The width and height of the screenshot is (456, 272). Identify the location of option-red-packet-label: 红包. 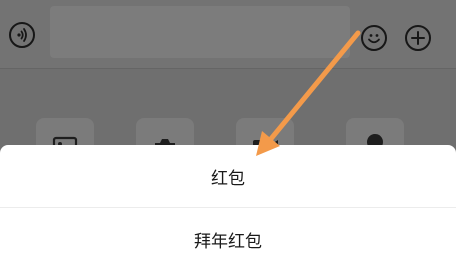
(228, 178).